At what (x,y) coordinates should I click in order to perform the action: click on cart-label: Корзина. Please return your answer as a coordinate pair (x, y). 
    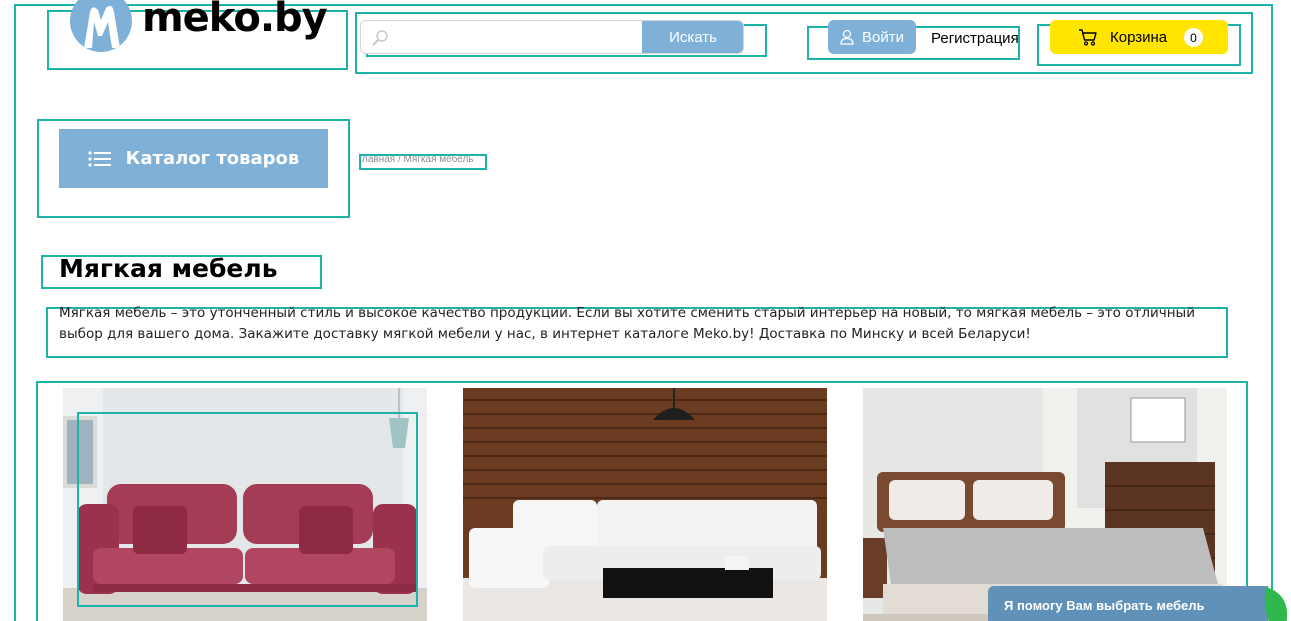
    Looking at the image, I should click on (1139, 37).